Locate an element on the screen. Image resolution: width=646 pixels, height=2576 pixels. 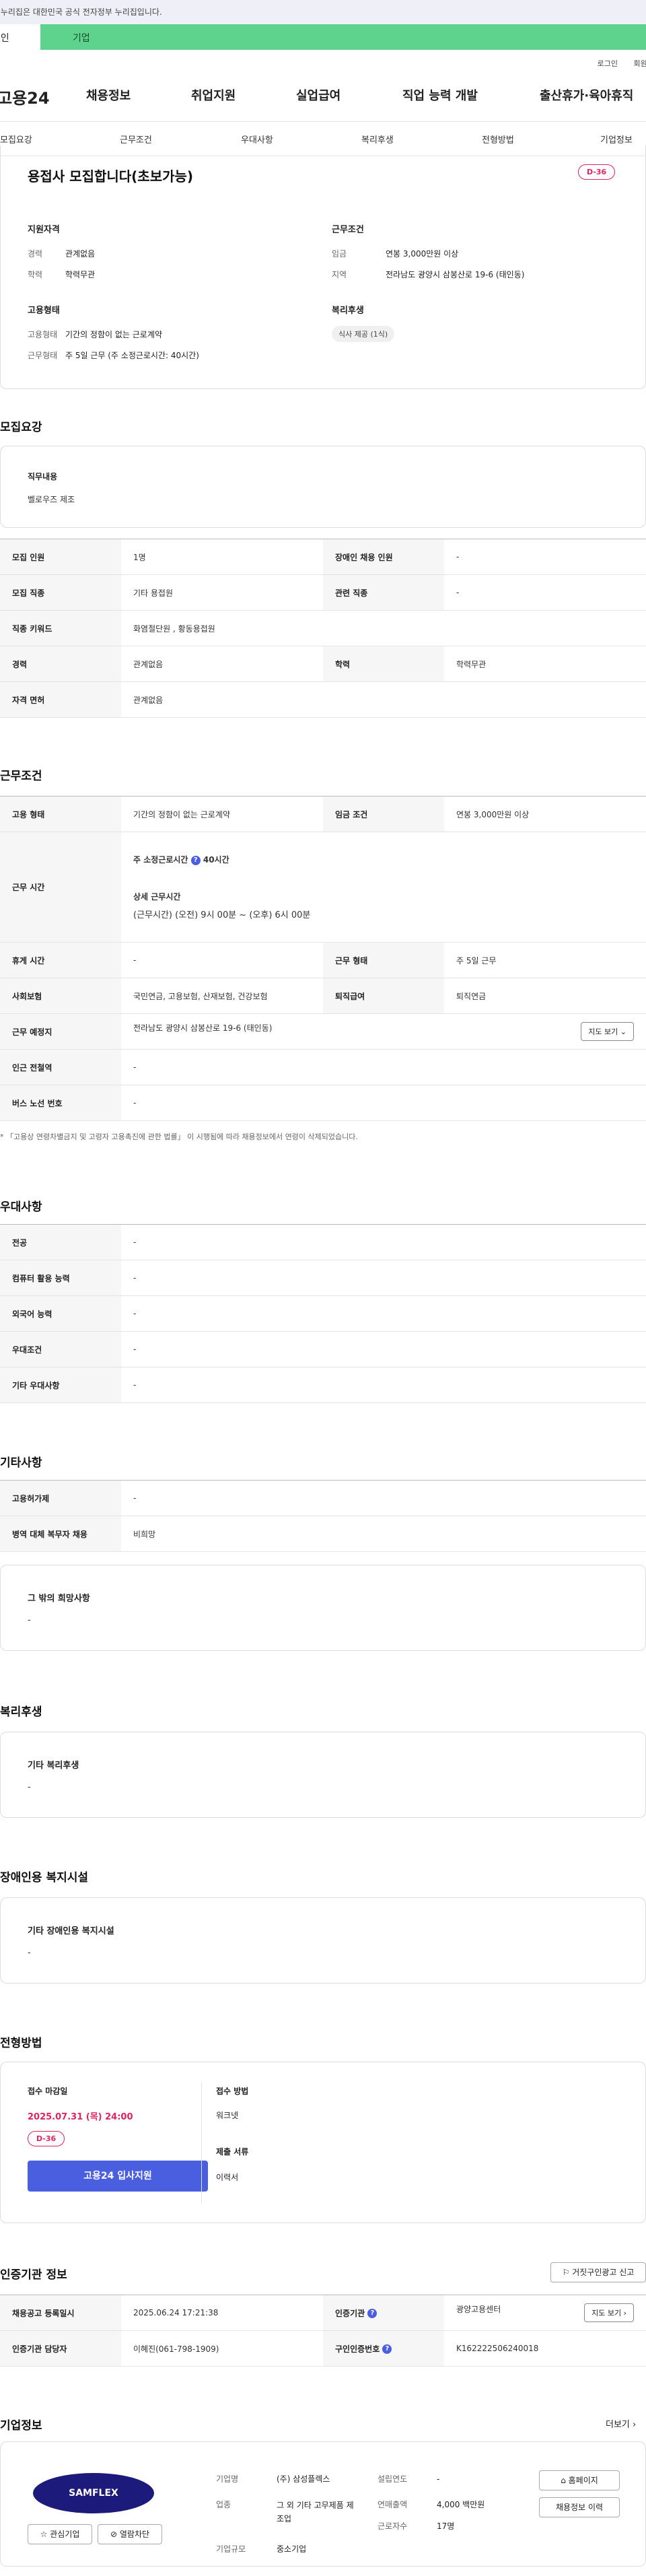
table-header-cell: 학력 is located at coordinates (384, 664).